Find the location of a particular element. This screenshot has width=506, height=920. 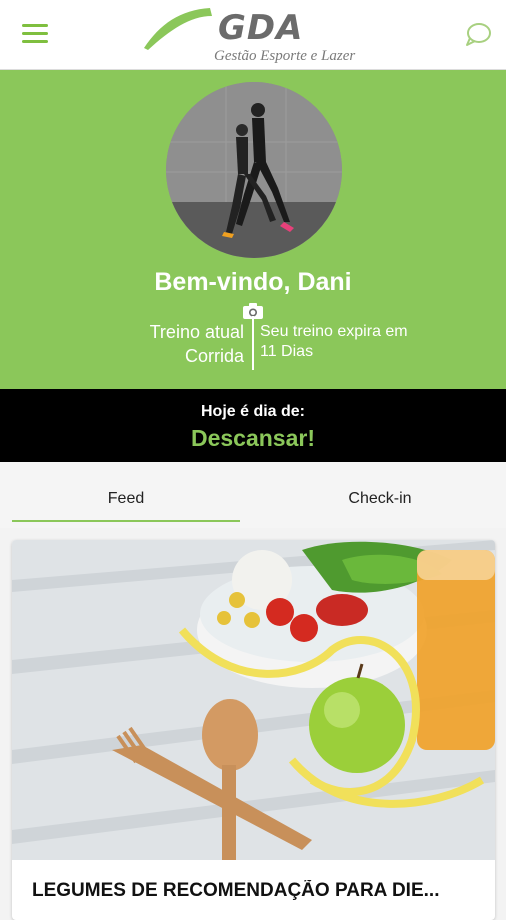

logo-title: GDA is located at coordinates (261, 28).